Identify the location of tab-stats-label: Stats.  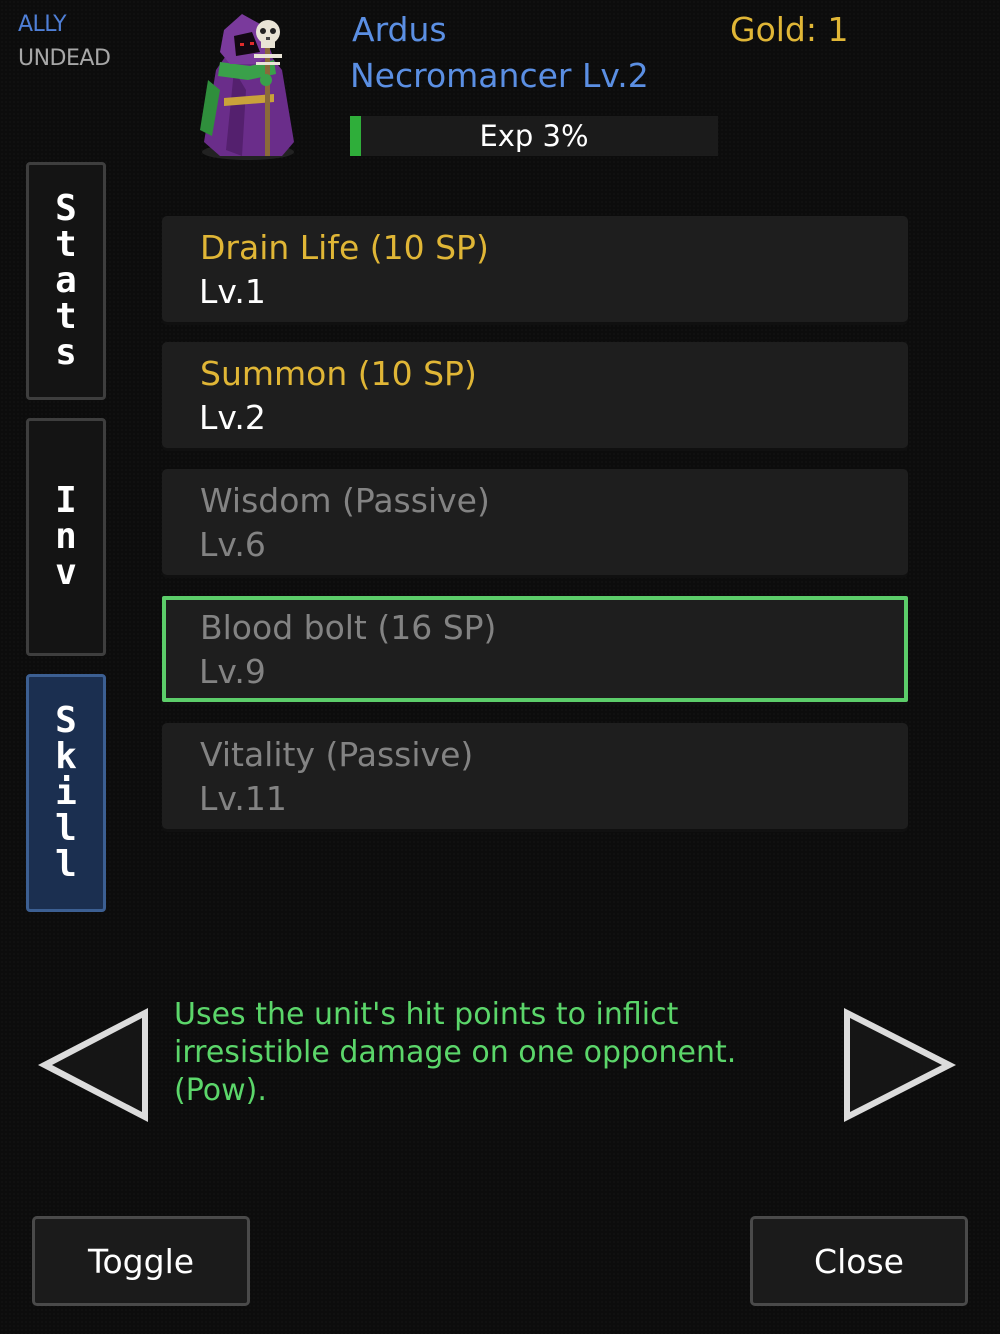
(66, 280).